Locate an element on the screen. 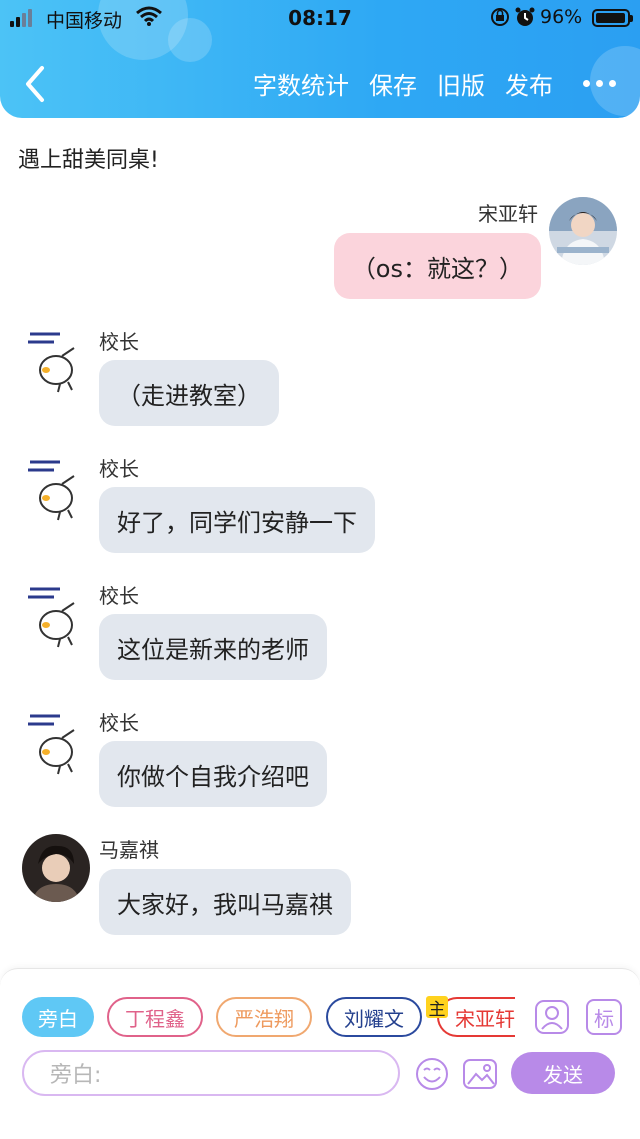  app-header: 中国移动 08:17 96% 字数统计 保存 旧版 发布 is located at coordinates (320, 59).